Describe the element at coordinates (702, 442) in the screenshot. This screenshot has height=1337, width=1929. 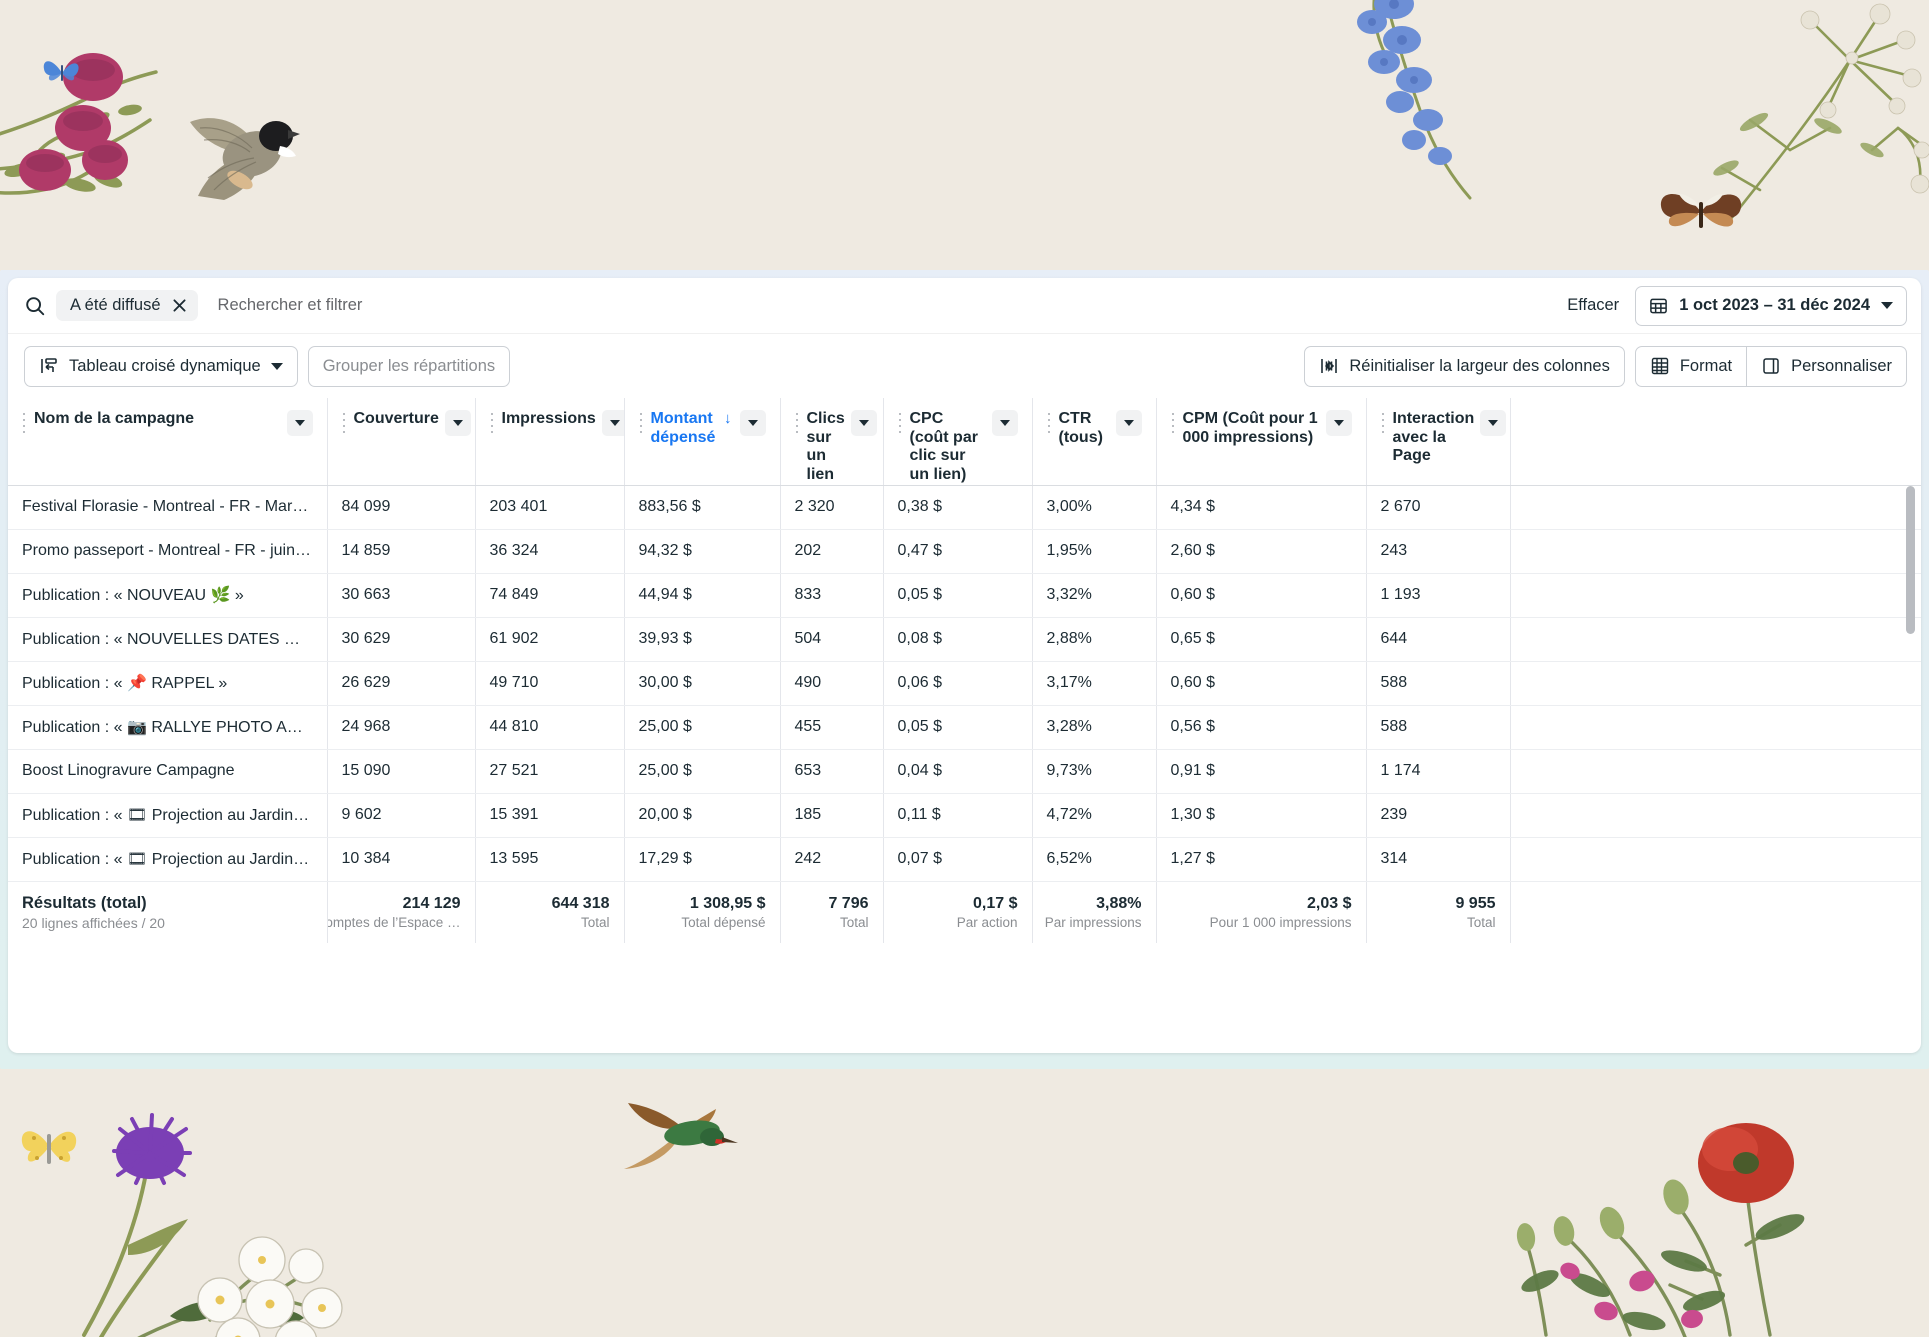
I see `column-header-4: Montant dépensé ↓` at that location.